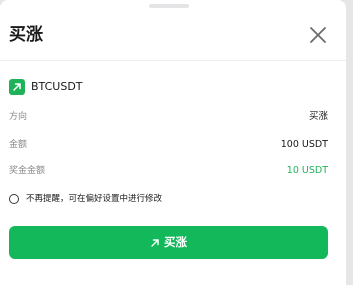  Describe the element at coordinates (307, 170) in the screenshot. I see `detail-value: 10 USDT` at that location.